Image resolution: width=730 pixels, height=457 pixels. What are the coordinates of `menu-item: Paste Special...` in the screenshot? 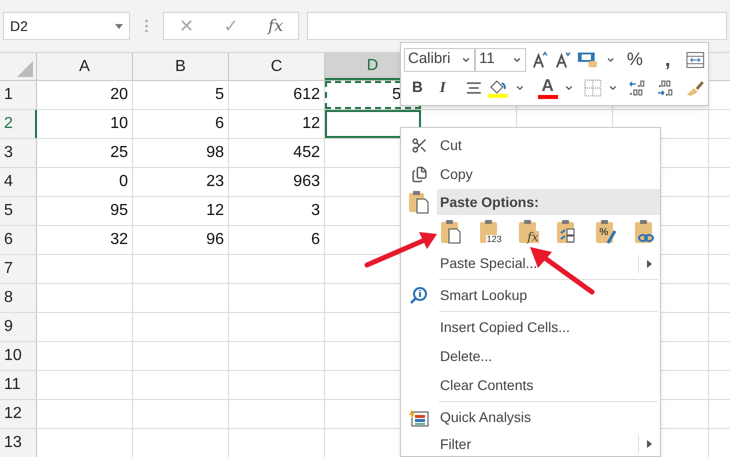 It's located at (530, 263).